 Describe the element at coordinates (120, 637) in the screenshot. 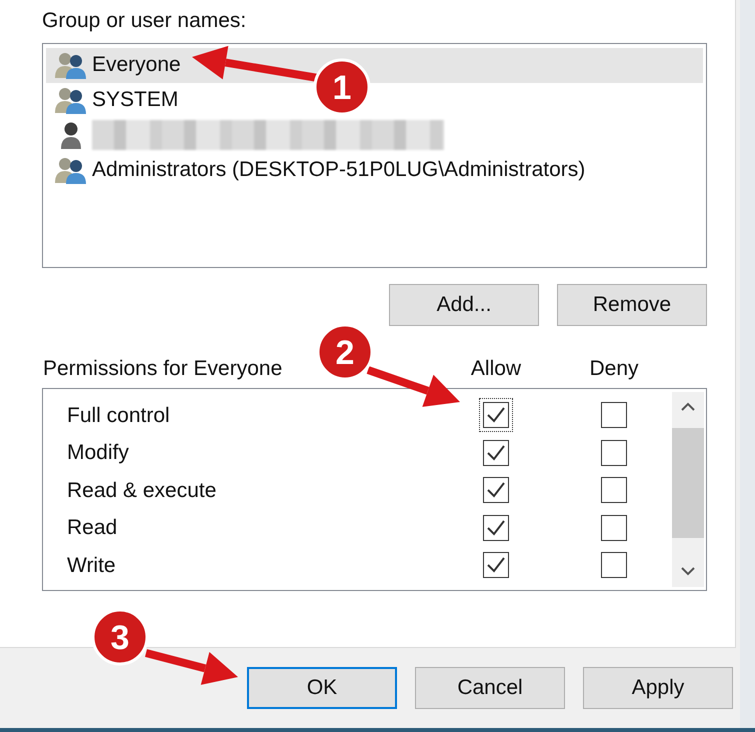

I see `step-badge: 3` at that location.